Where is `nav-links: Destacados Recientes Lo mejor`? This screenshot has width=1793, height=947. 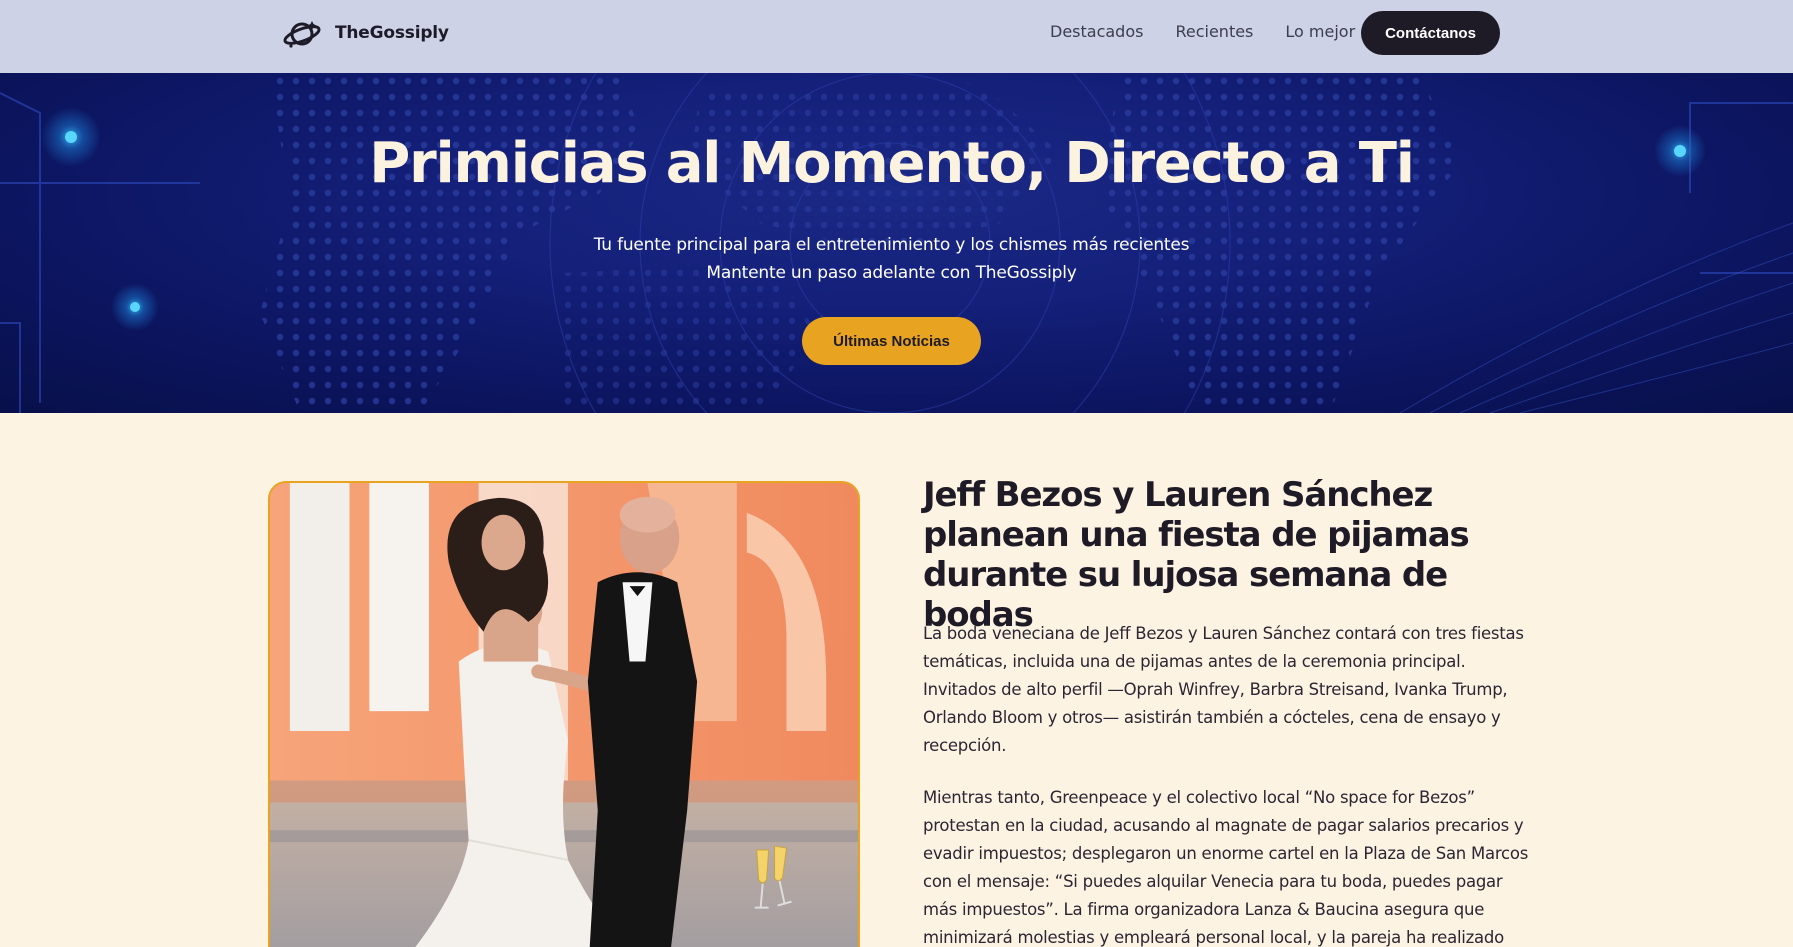
nav-links: Destacados Recientes Lo mejor is located at coordinates (1218, 31).